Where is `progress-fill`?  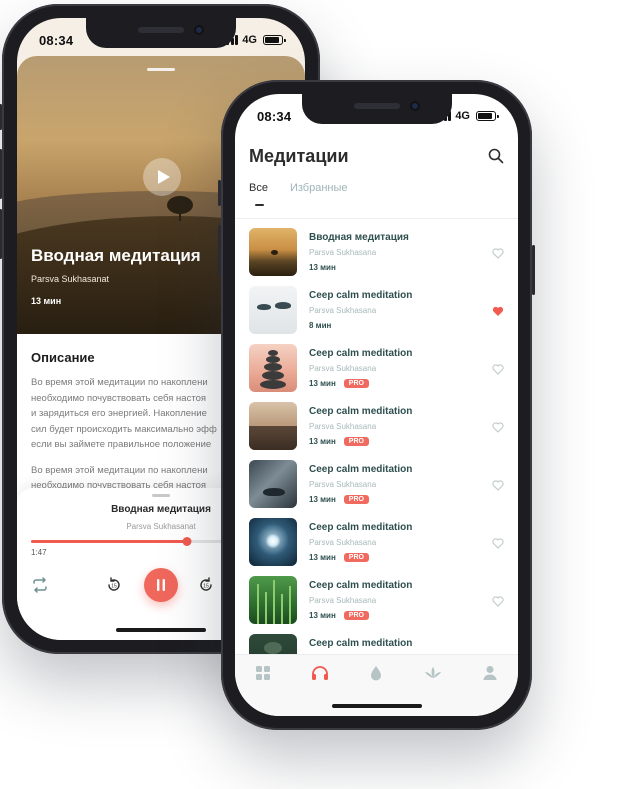 progress-fill is located at coordinates (109, 541).